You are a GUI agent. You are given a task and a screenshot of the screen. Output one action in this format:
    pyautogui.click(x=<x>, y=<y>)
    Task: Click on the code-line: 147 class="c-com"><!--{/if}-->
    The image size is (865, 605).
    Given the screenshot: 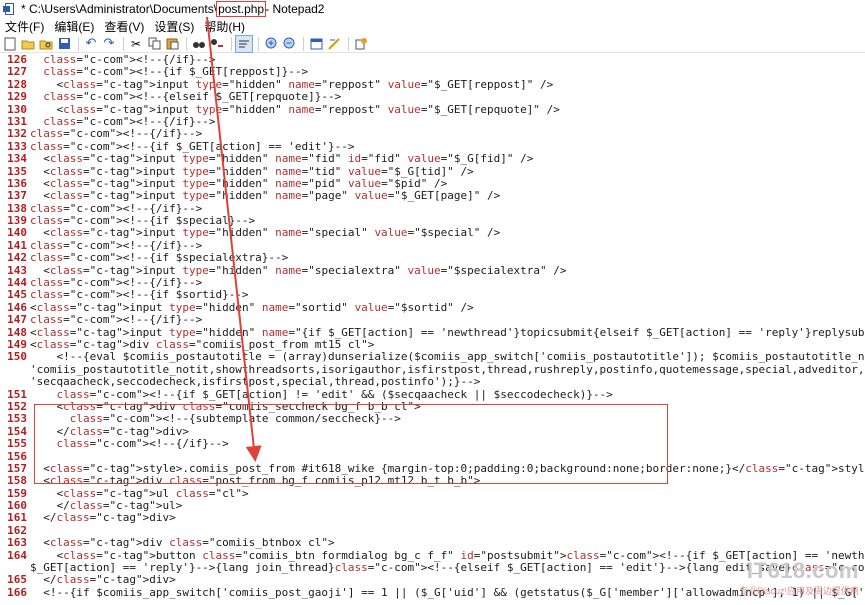 What is the action you would take?
    pyautogui.click(x=432, y=320)
    